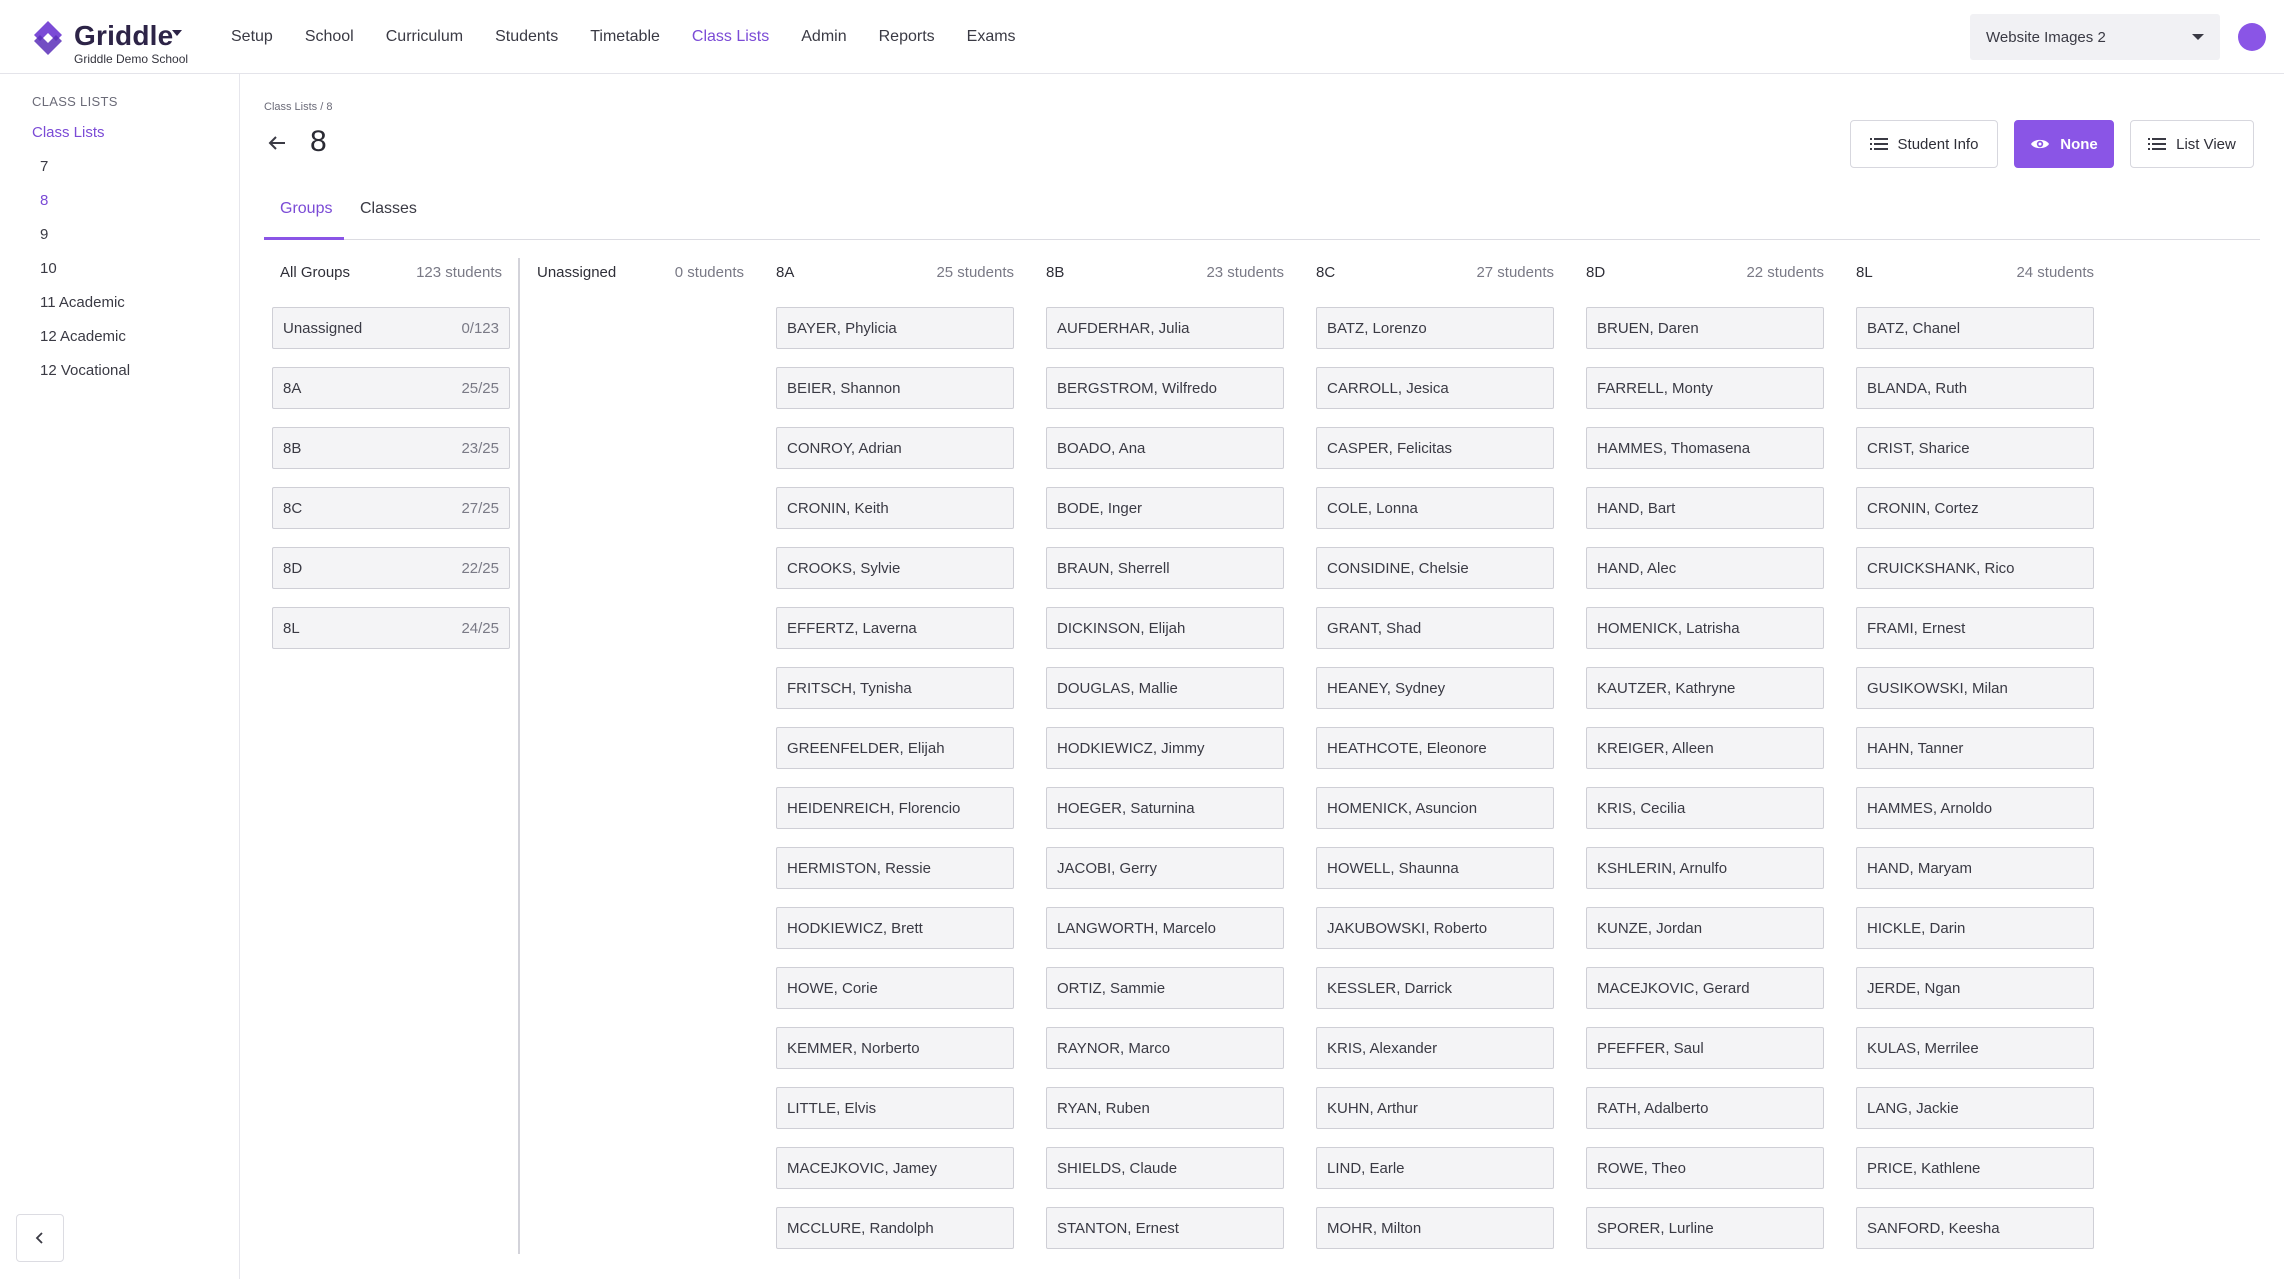 Image resolution: width=2284 pixels, height=1279 pixels. I want to click on sidebar-item-12-academic: 12 Academic, so click(85, 345).